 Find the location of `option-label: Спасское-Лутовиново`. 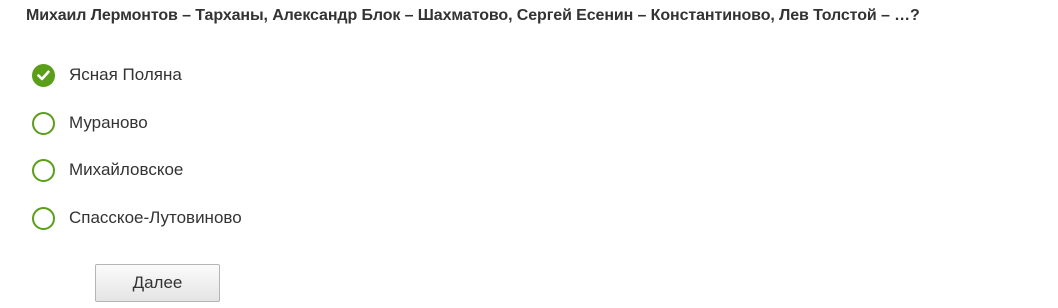

option-label: Спасское-Лутовиново is located at coordinates (155, 217).